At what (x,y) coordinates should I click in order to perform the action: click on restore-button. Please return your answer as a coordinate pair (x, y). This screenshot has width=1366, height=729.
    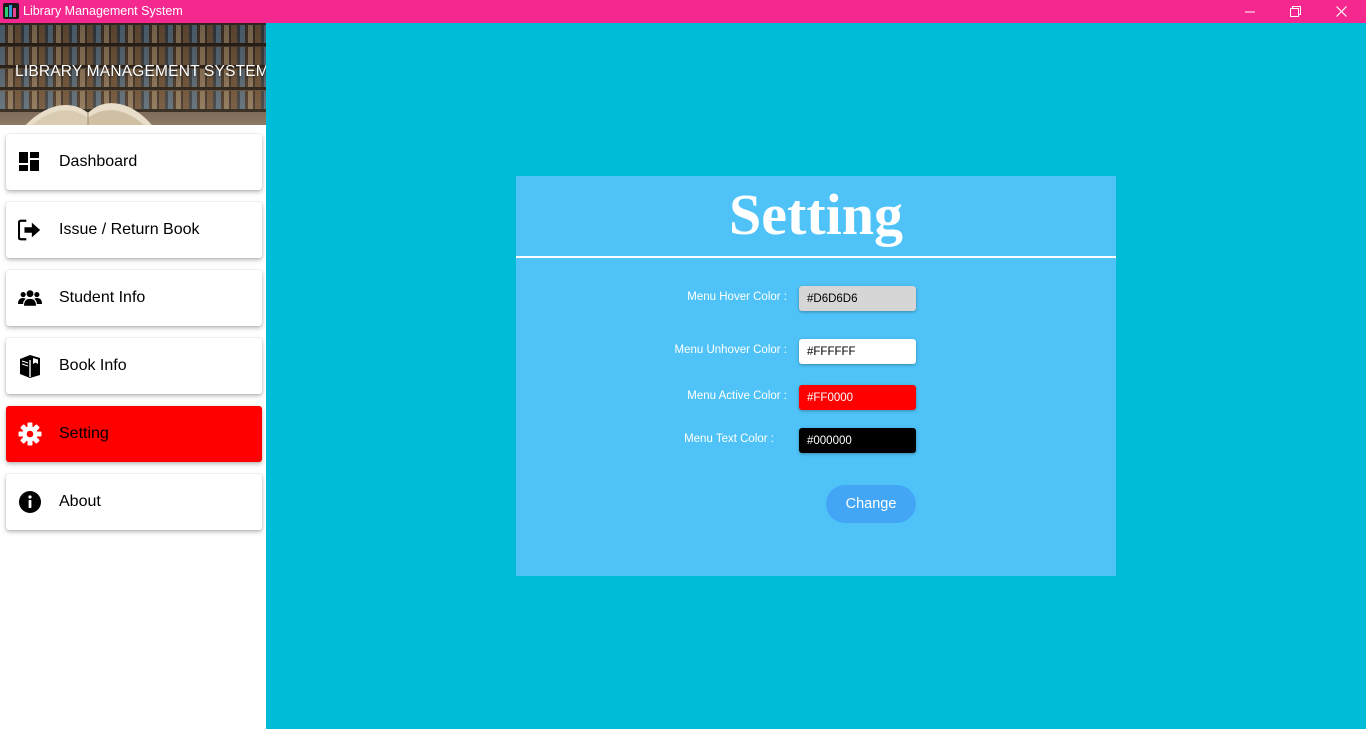
    Looking at the image, I should click on (1295, 11).